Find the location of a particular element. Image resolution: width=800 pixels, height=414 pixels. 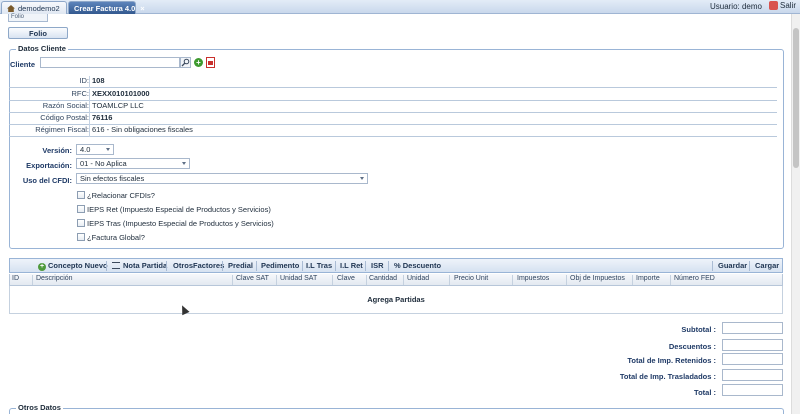

id-key: ID: is located at coordinates (84, 80).